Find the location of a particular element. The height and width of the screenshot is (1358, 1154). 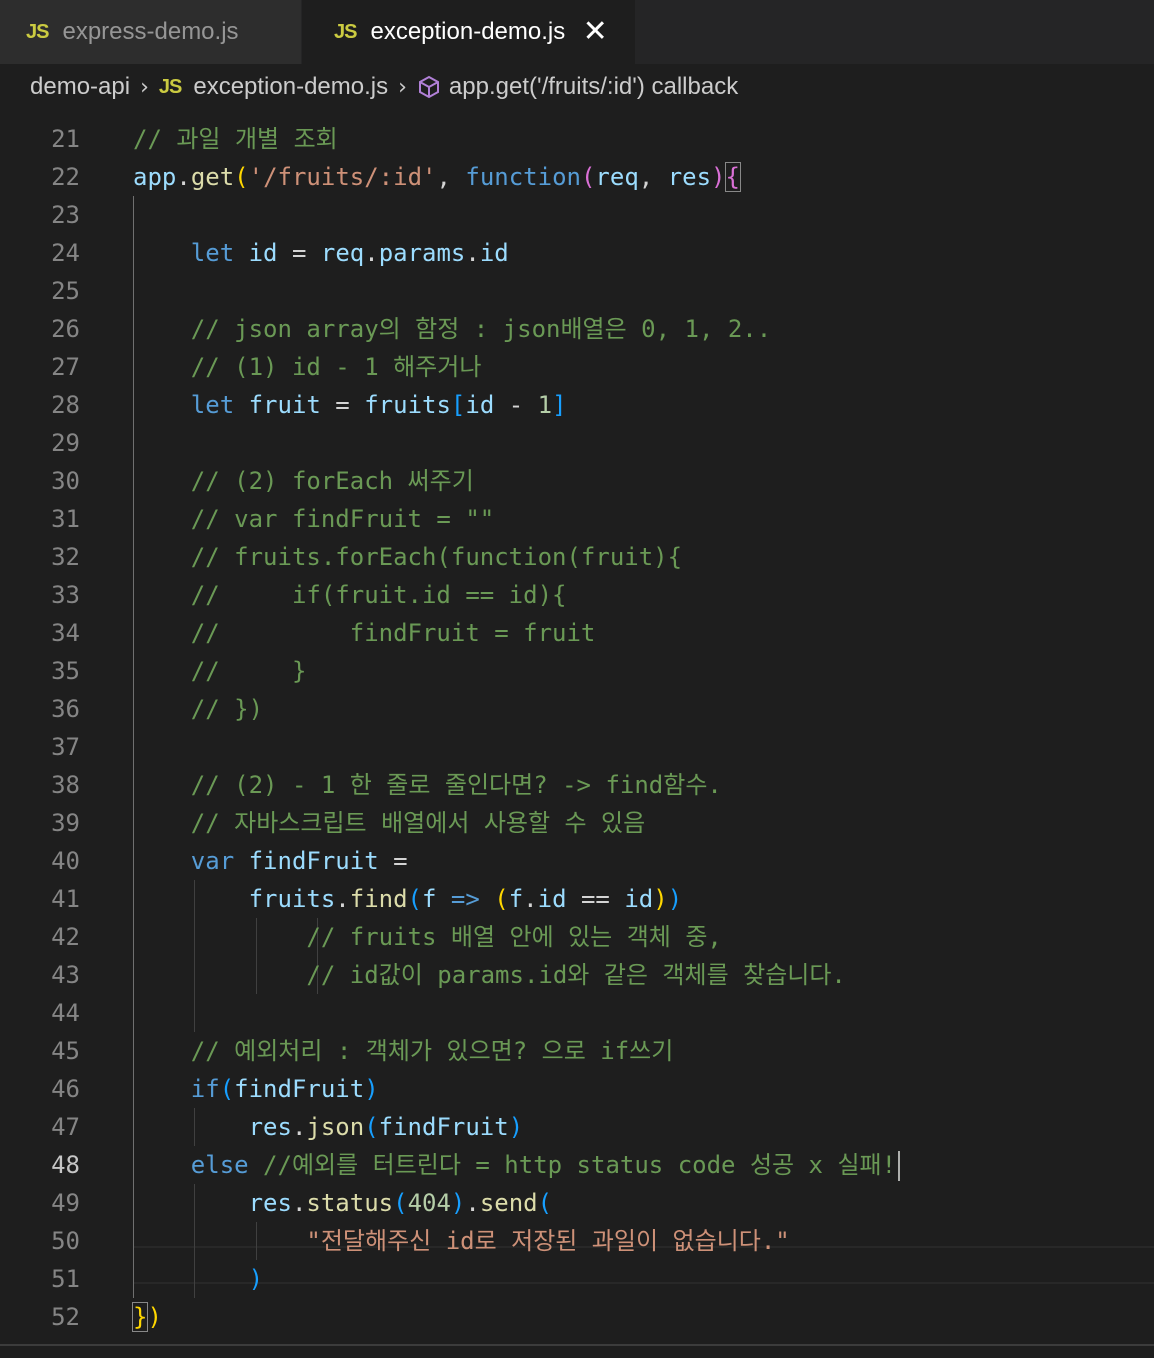

line-number: 45 is located at coordinates (65, 1051).